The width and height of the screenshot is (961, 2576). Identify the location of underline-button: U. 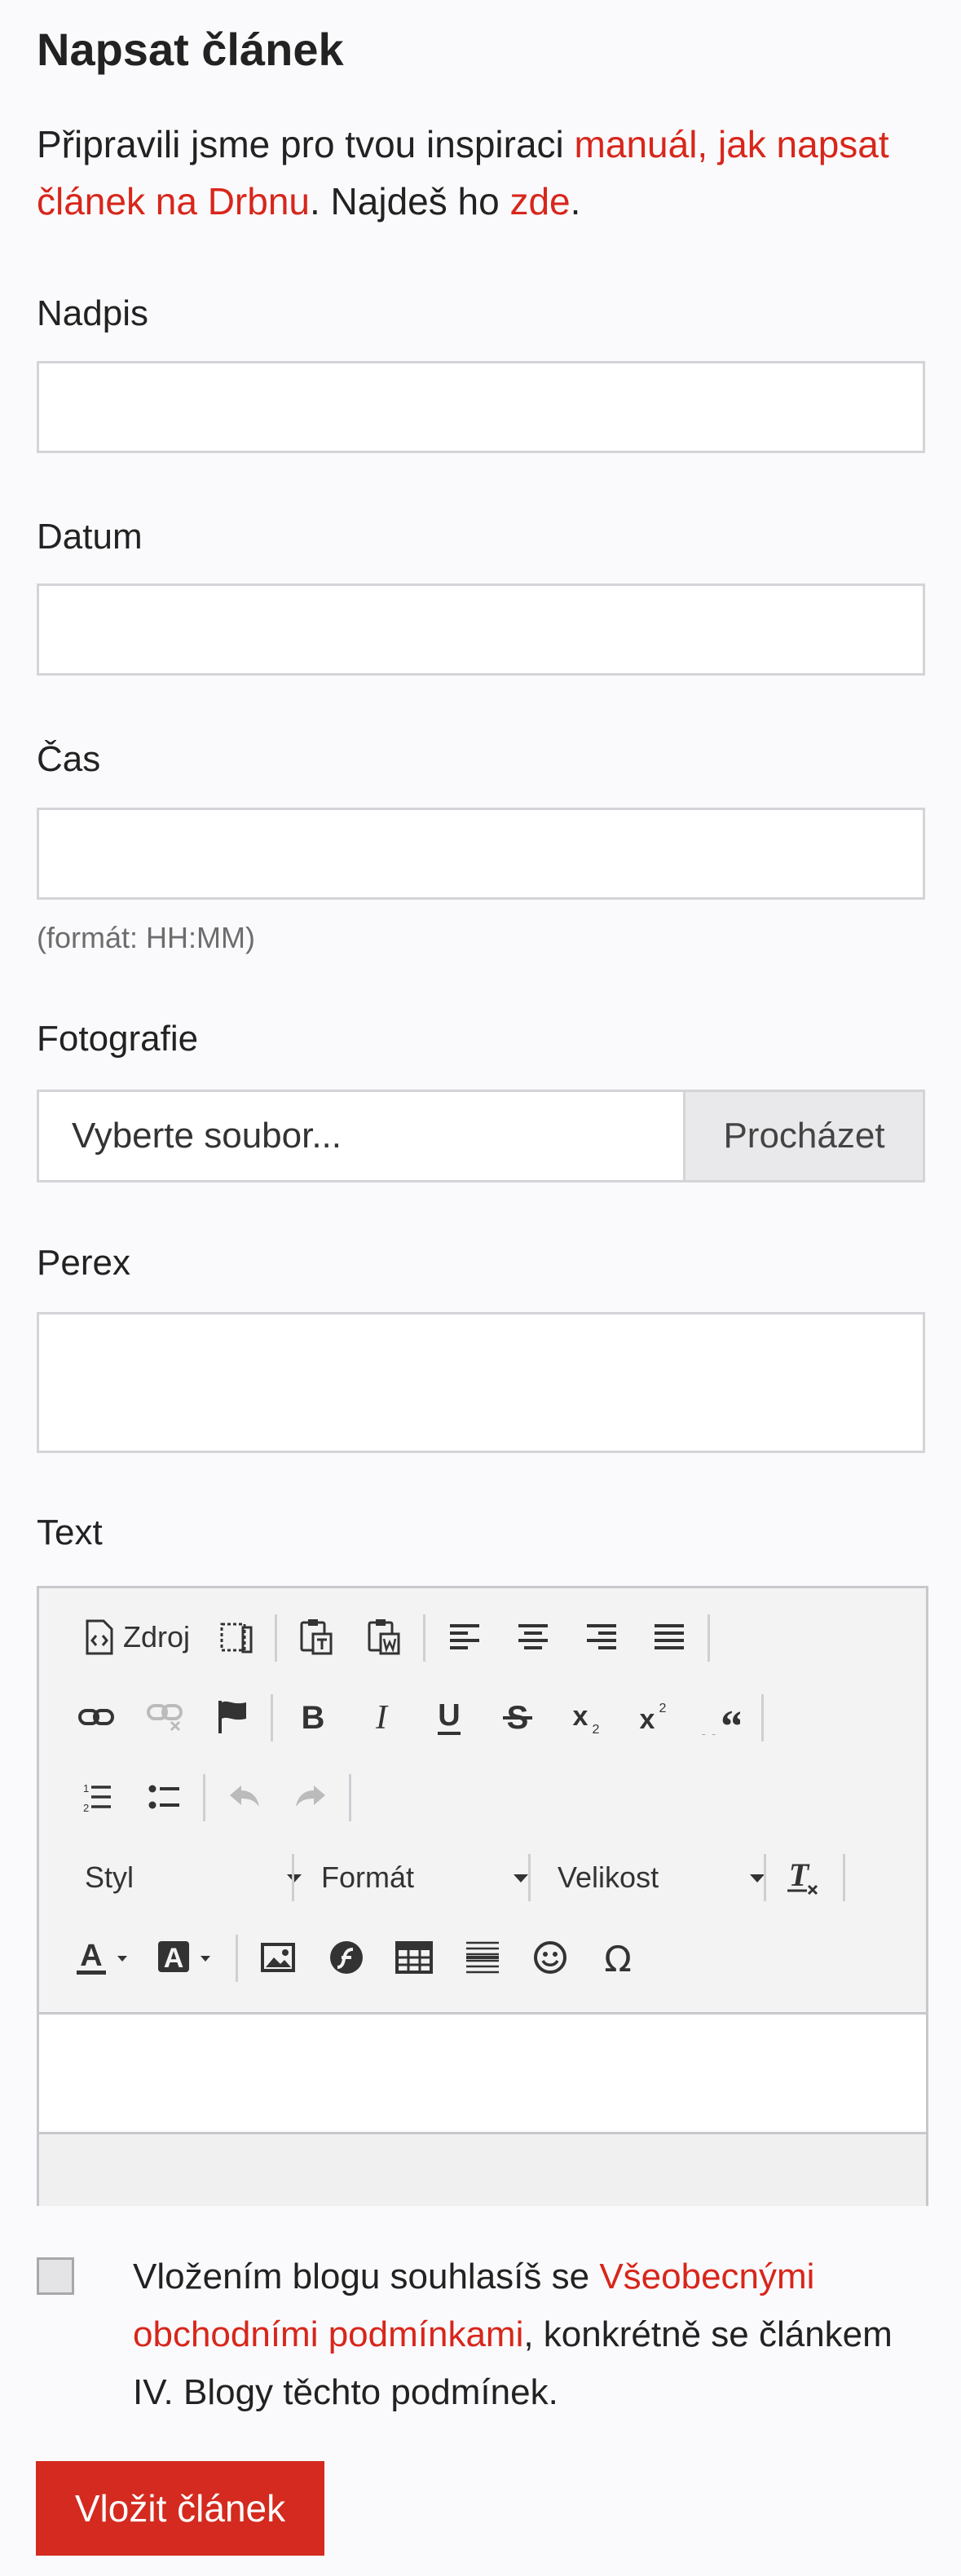
(450, 1718).